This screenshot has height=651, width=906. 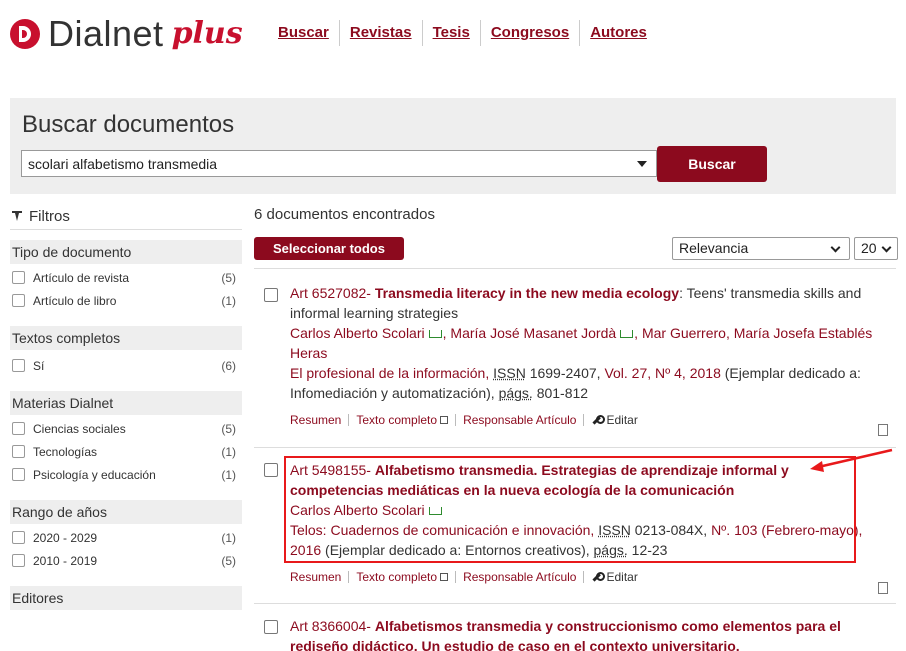 I want to click on top-nav: Buscar Revistas Tesis Congresos Autores, so click(x=462, y=33).